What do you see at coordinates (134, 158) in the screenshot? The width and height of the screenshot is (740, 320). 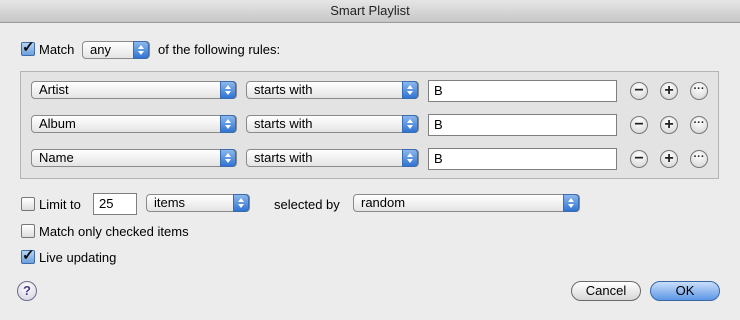 I see `rule-field-popup: Name` at bounding box center [134, 158].